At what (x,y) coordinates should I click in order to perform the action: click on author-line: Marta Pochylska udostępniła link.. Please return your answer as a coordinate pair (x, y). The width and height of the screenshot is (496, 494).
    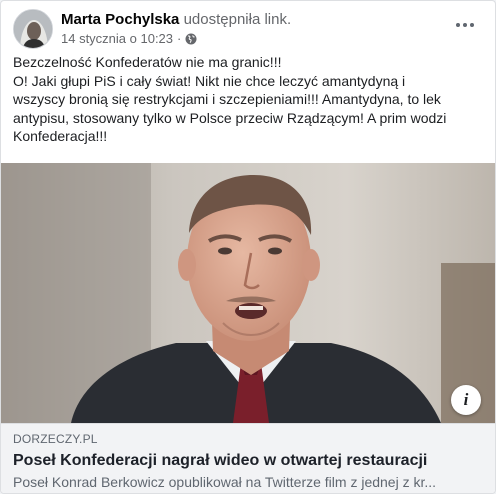
    Looking at the image, I should click on (176, 19).